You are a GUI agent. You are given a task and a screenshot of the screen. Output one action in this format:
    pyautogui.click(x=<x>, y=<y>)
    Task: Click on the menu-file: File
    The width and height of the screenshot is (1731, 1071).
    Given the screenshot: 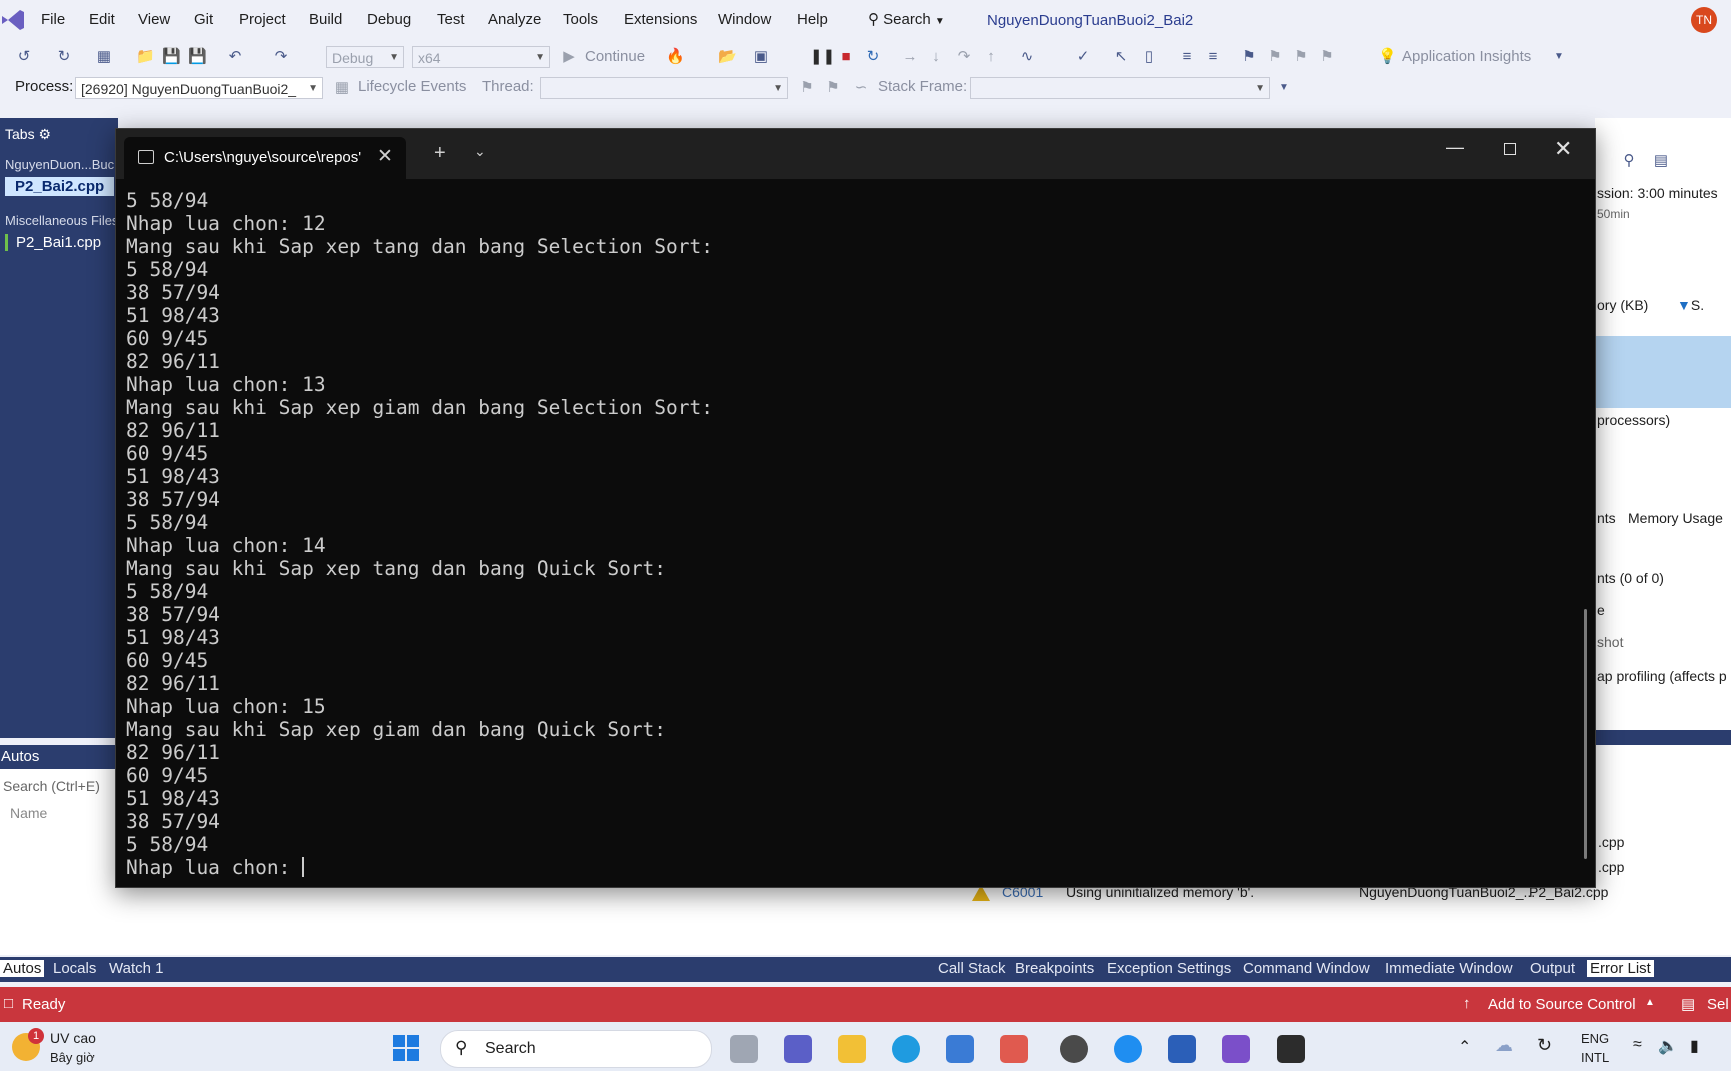 What is the action you would take?
    pyautogui.click(x=53, y=19)
    